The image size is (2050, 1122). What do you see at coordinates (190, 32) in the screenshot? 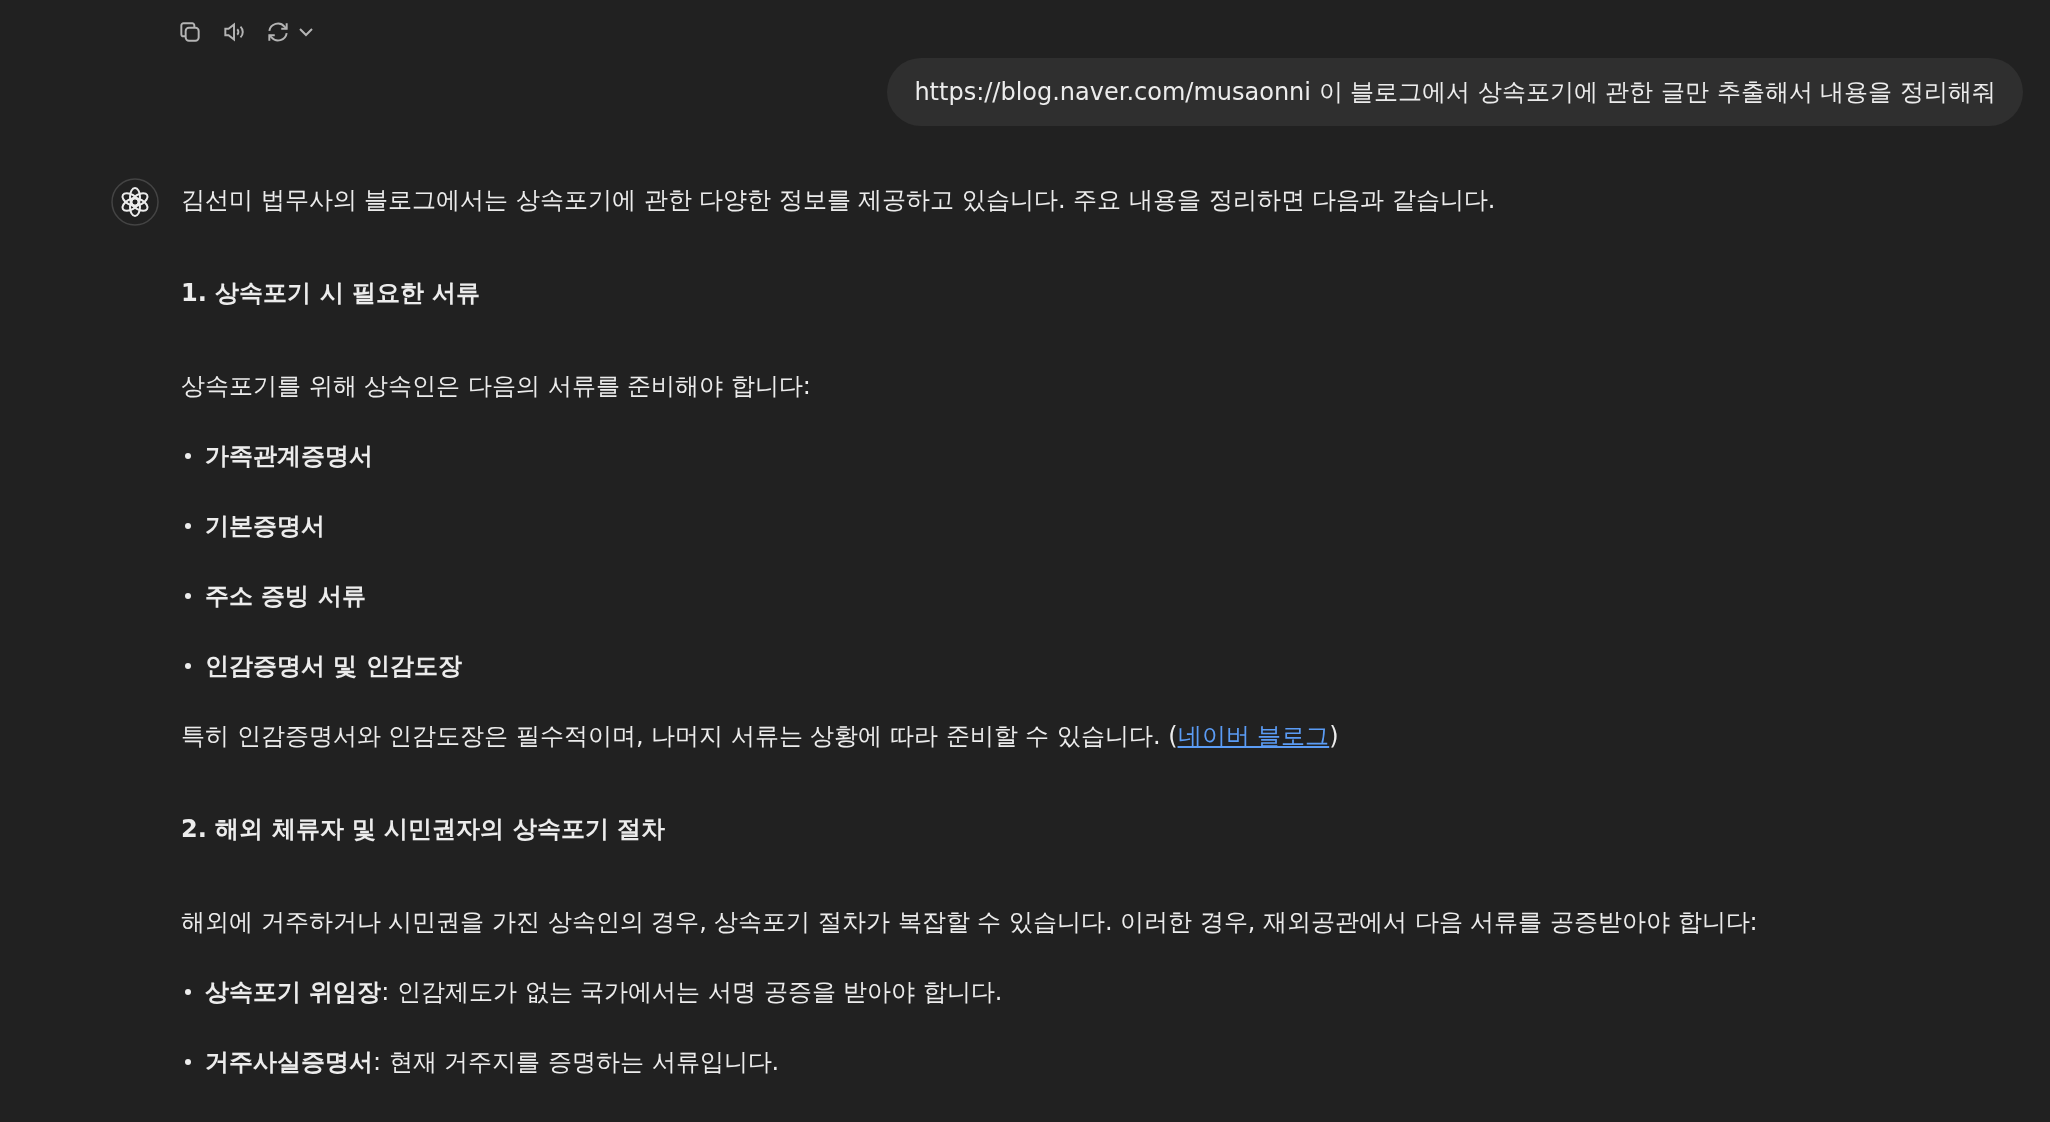
I see `copy-icon` at bounding box center [190, 32].